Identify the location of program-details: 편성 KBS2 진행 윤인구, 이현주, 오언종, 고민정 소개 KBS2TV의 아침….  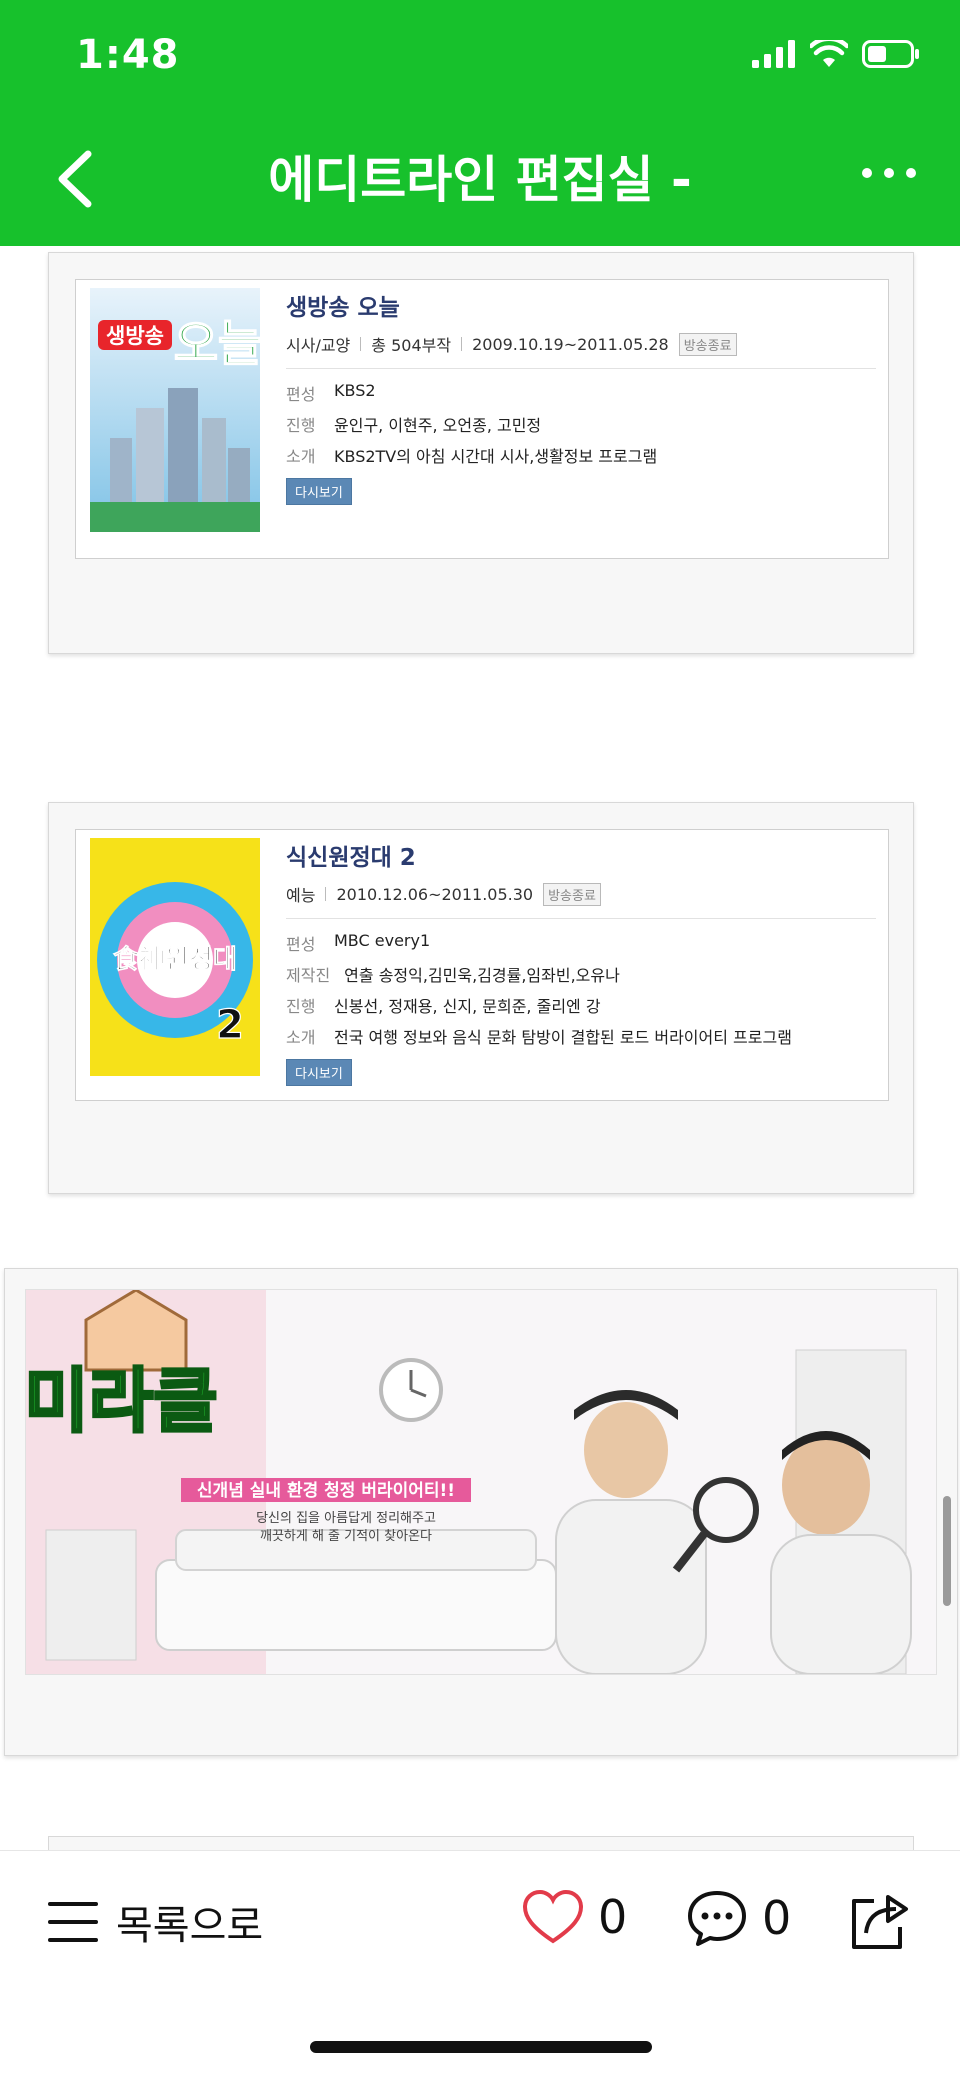
(581, 424).